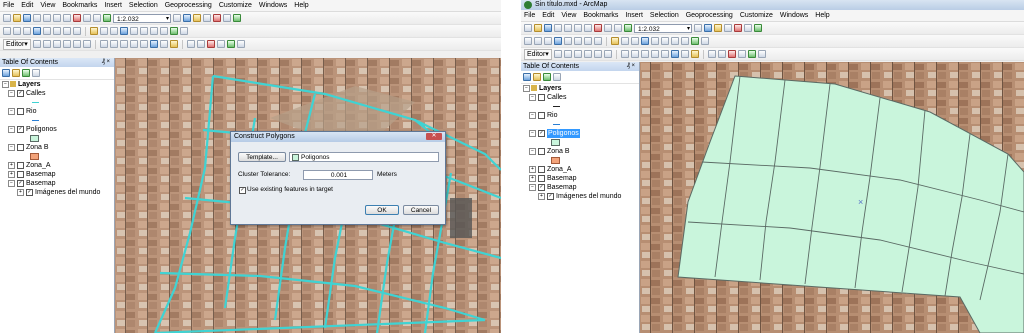 This screenshot has height=333, width=1024. Describe the element at coordinates (434, 136) in the screenshot. I see `close-icon: ✕` at that location.